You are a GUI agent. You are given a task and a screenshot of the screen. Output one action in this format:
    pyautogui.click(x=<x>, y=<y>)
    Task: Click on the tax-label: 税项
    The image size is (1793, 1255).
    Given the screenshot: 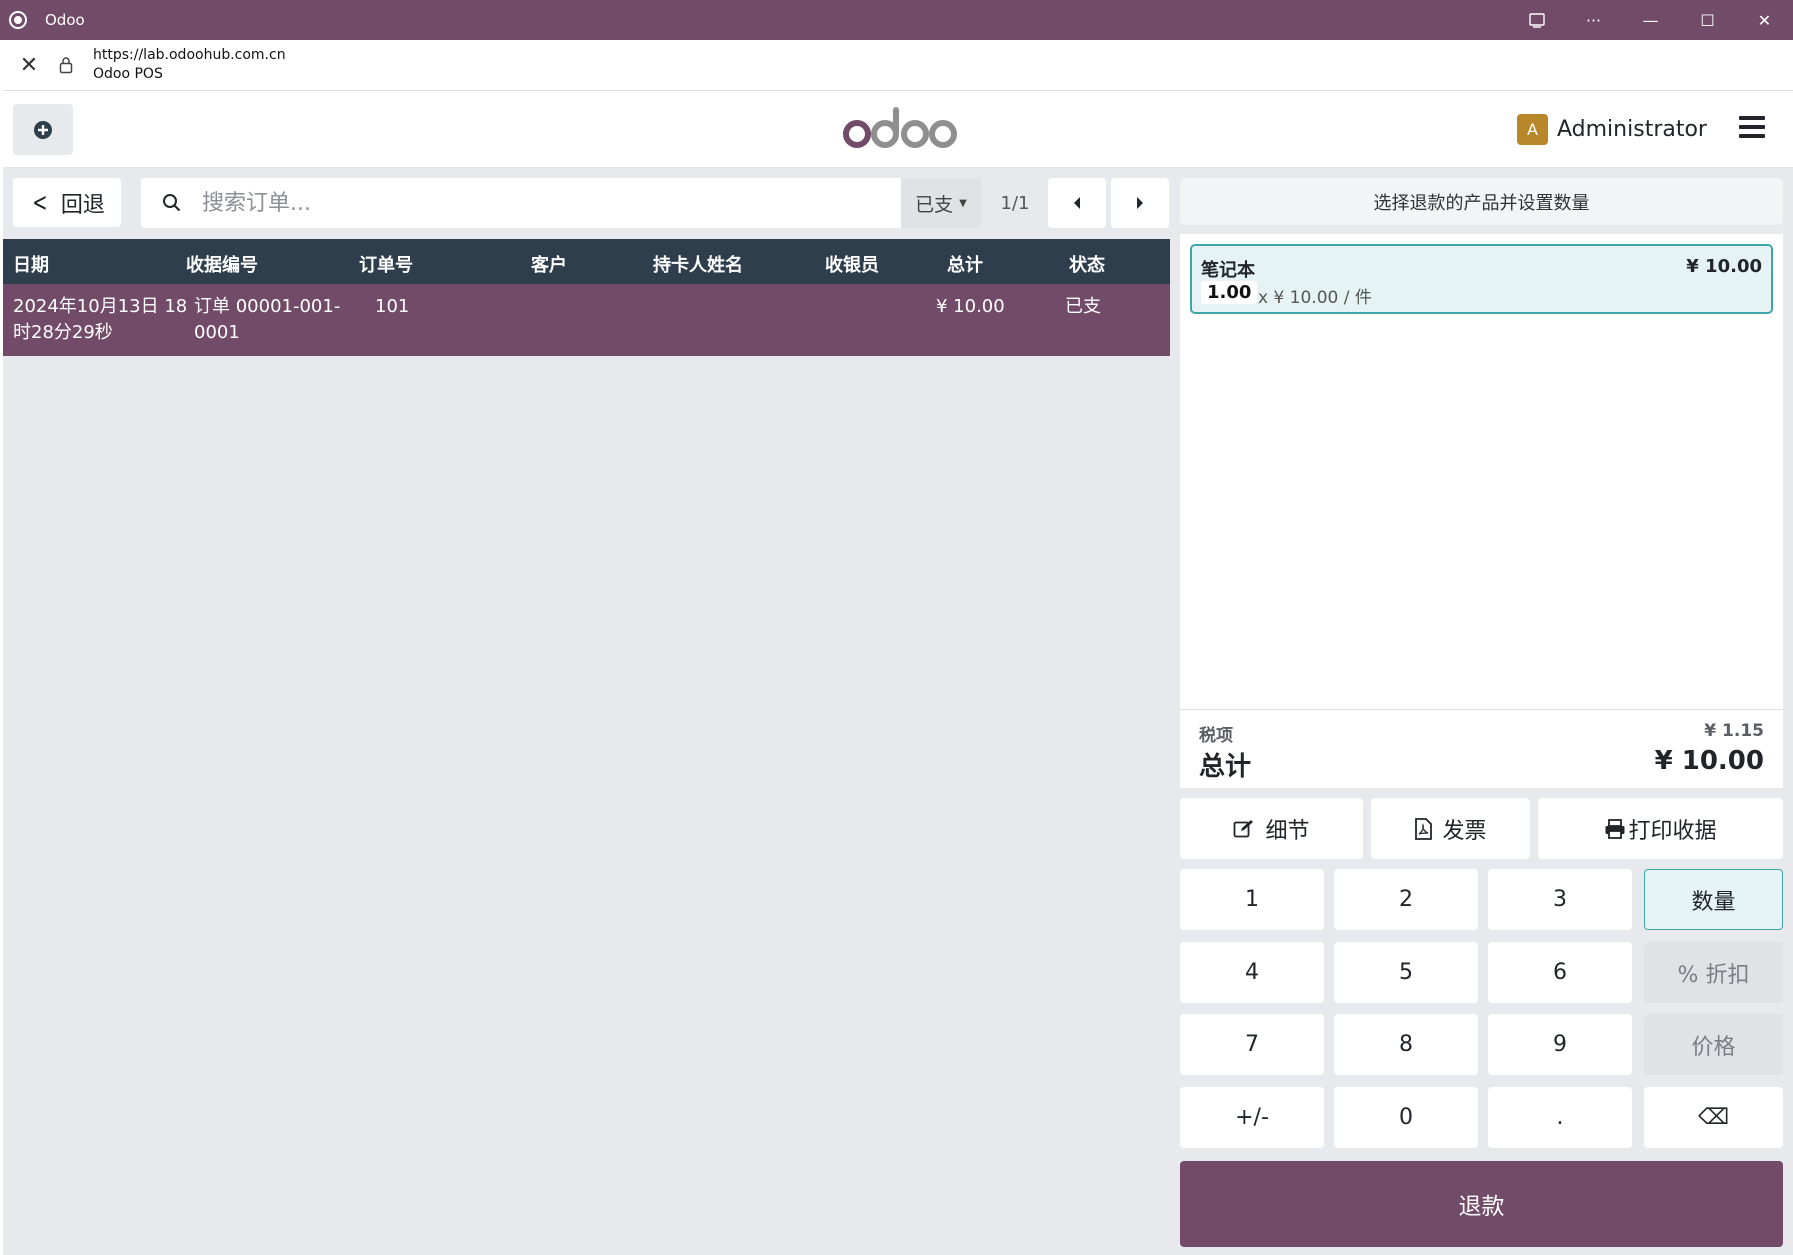 What is the action you would take?
    pyautogui.click(x=1216, y=736)
    